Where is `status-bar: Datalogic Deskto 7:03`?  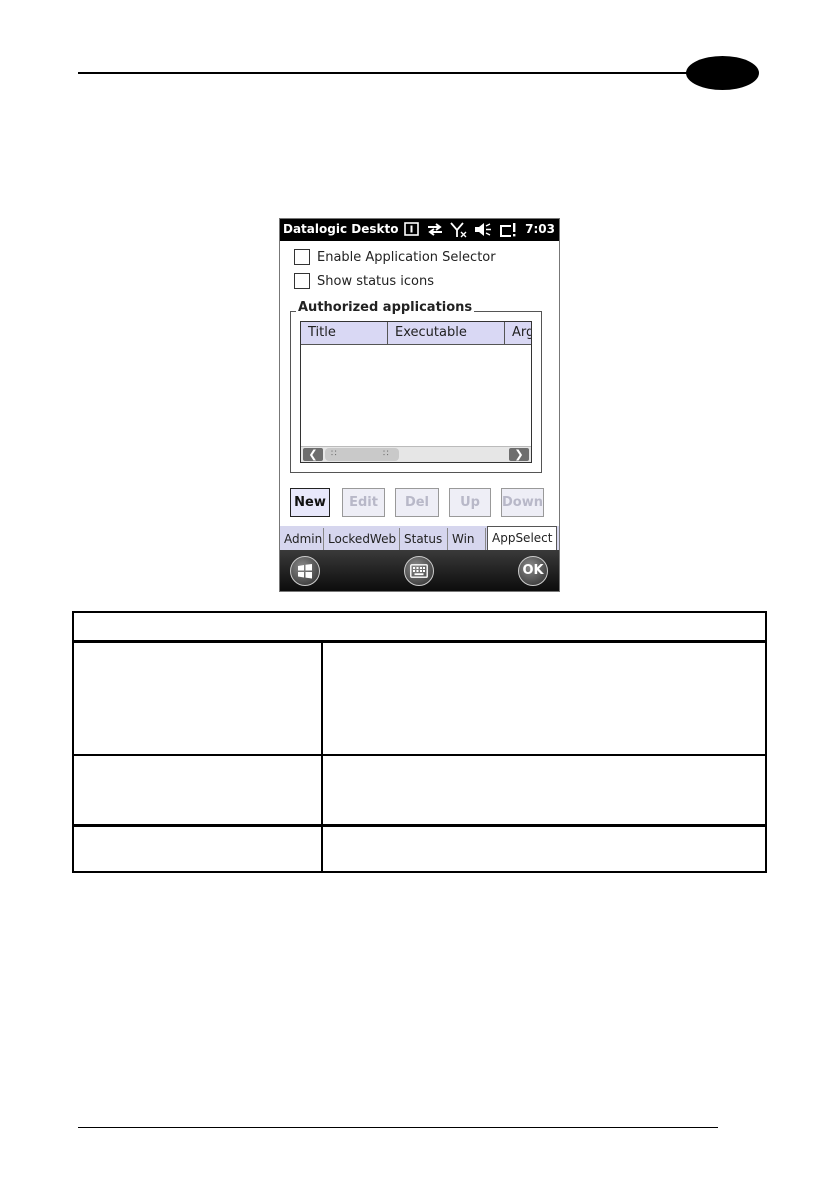 status-bar: Datalogic Deskto 7:03 is located at coordinates (419, 230).